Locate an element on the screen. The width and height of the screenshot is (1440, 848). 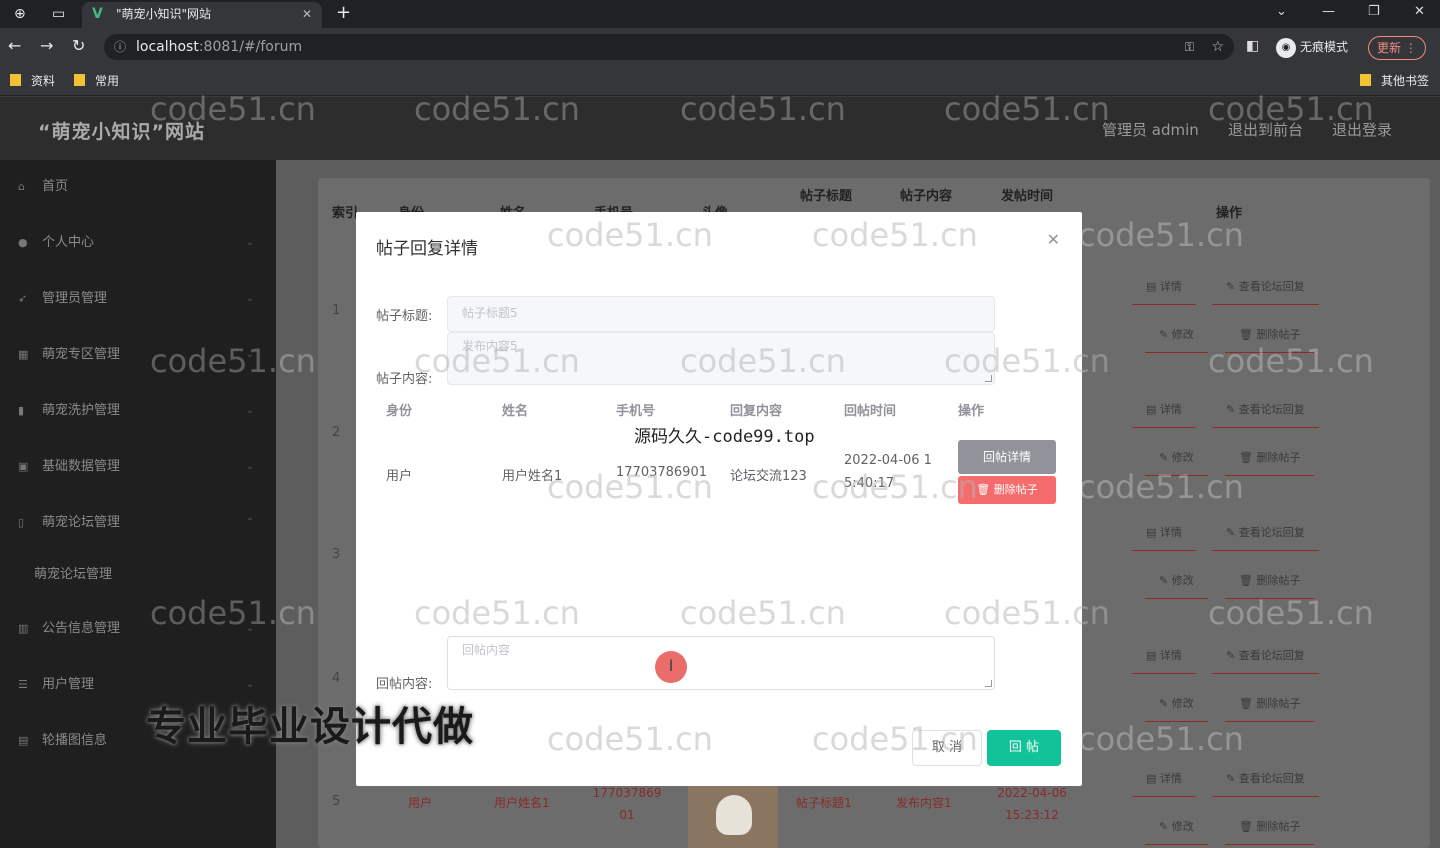
column-header: 帖子标题 is located at coordinates (826, 194).